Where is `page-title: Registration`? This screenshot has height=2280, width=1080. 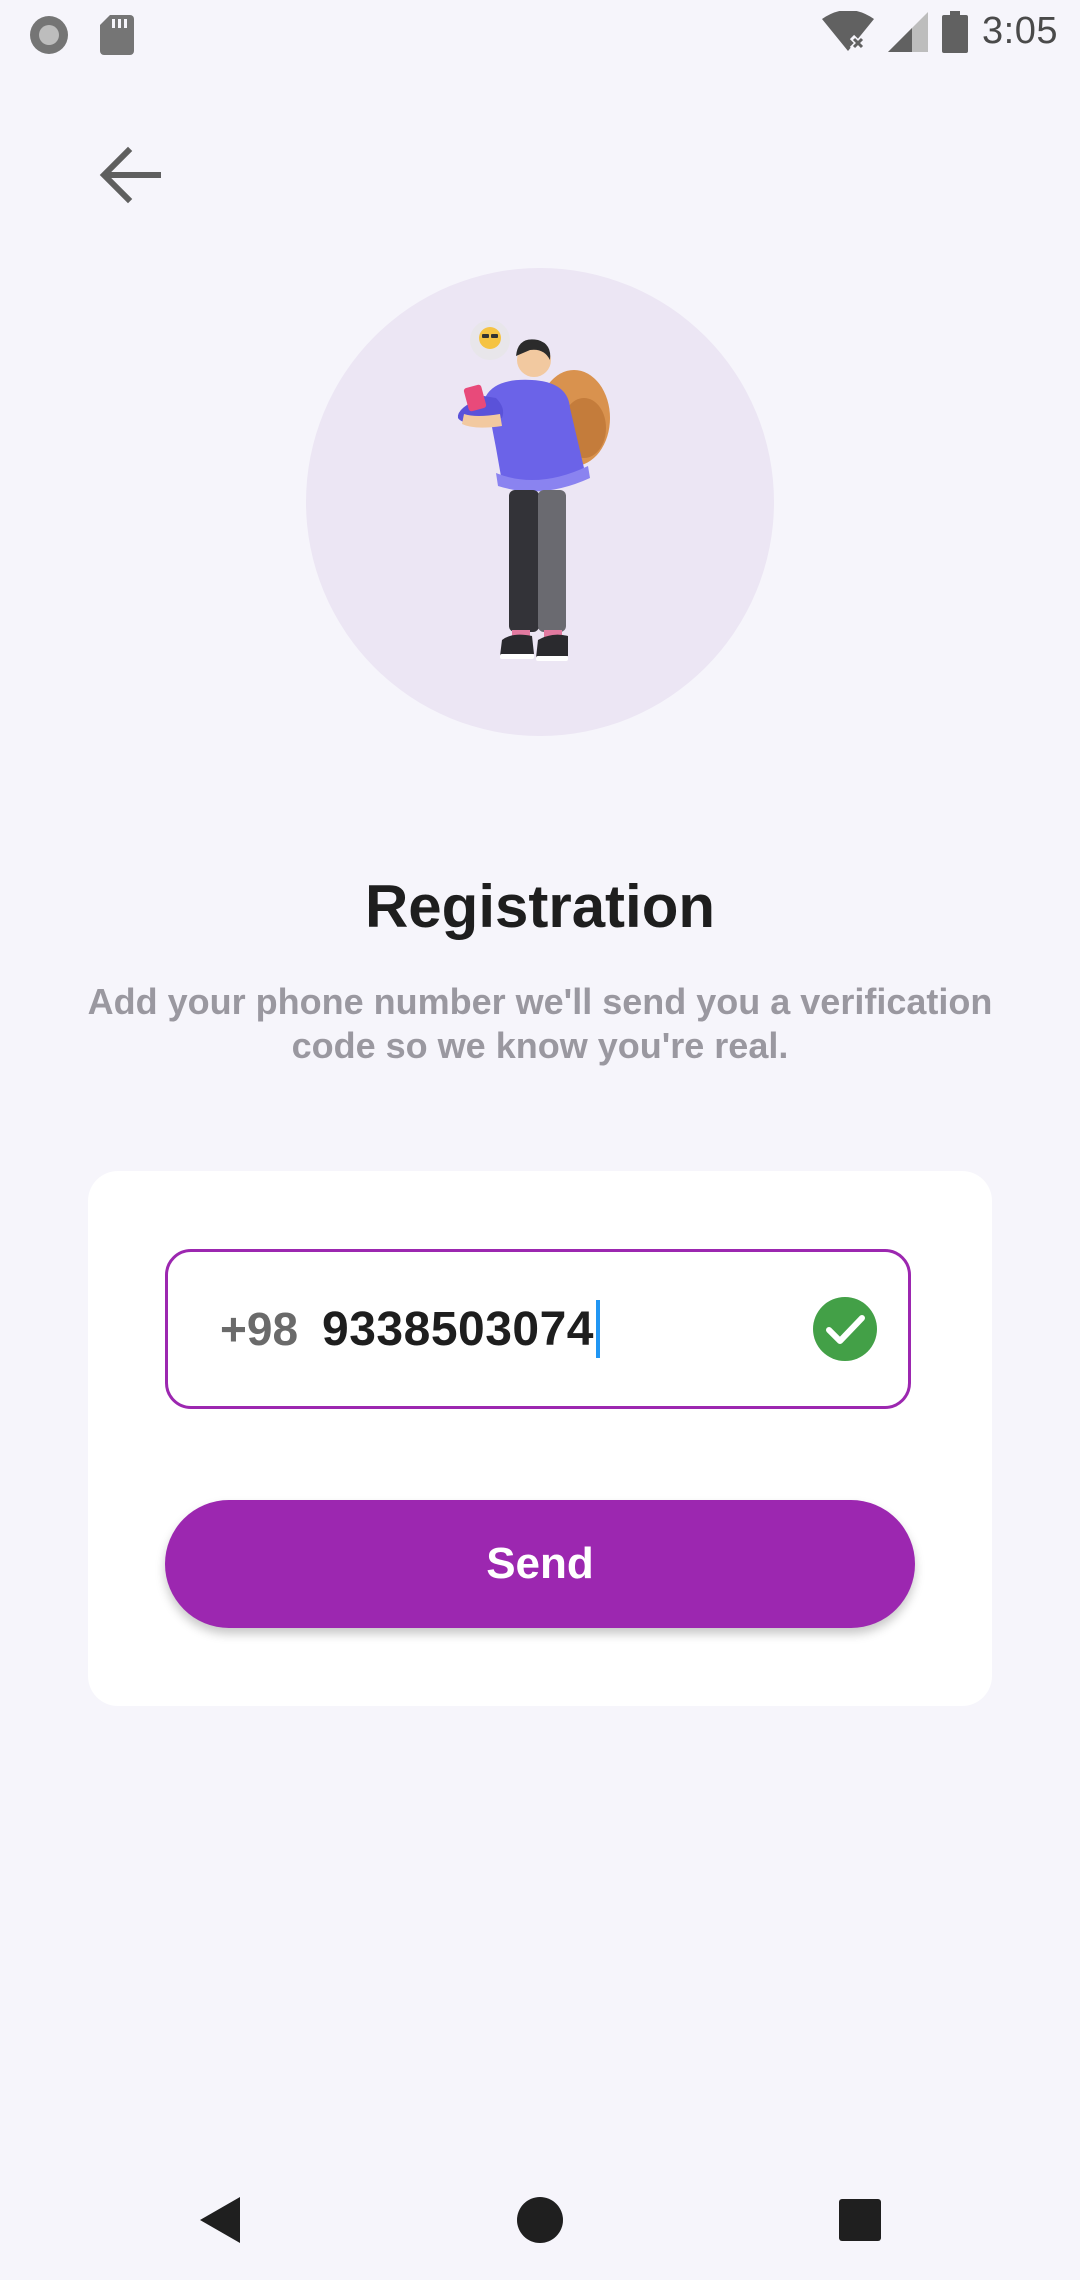 page-title: Registration is located at coordinates (540, 906).